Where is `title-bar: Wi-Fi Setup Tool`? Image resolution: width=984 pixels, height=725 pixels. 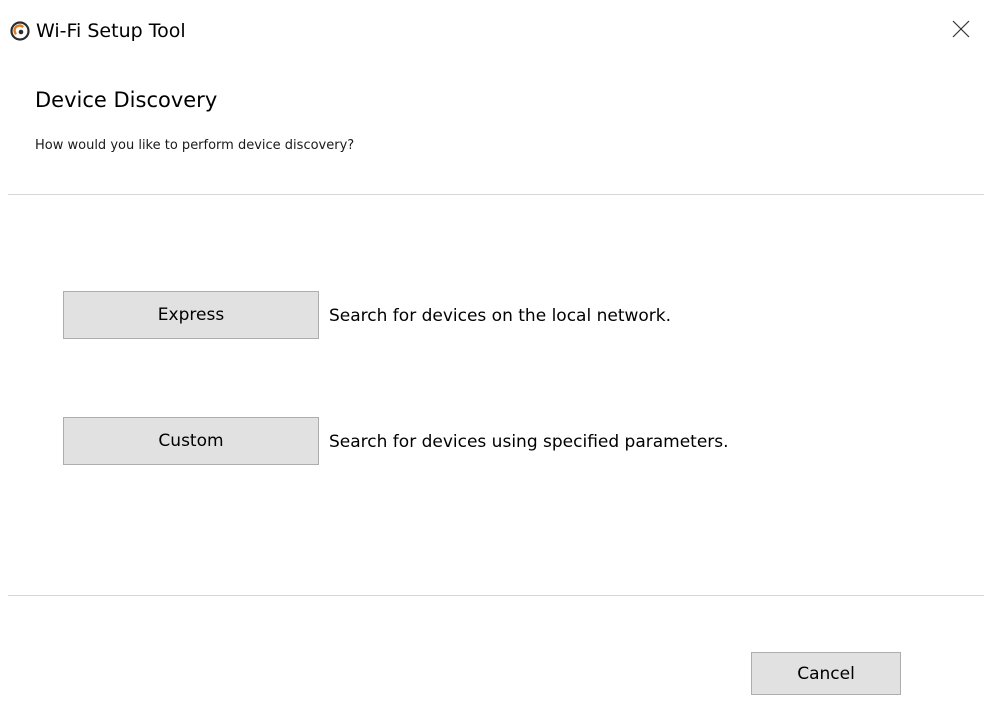 title-bar: Wi-Fi Setup Tool is located at coordinates (492, 30).